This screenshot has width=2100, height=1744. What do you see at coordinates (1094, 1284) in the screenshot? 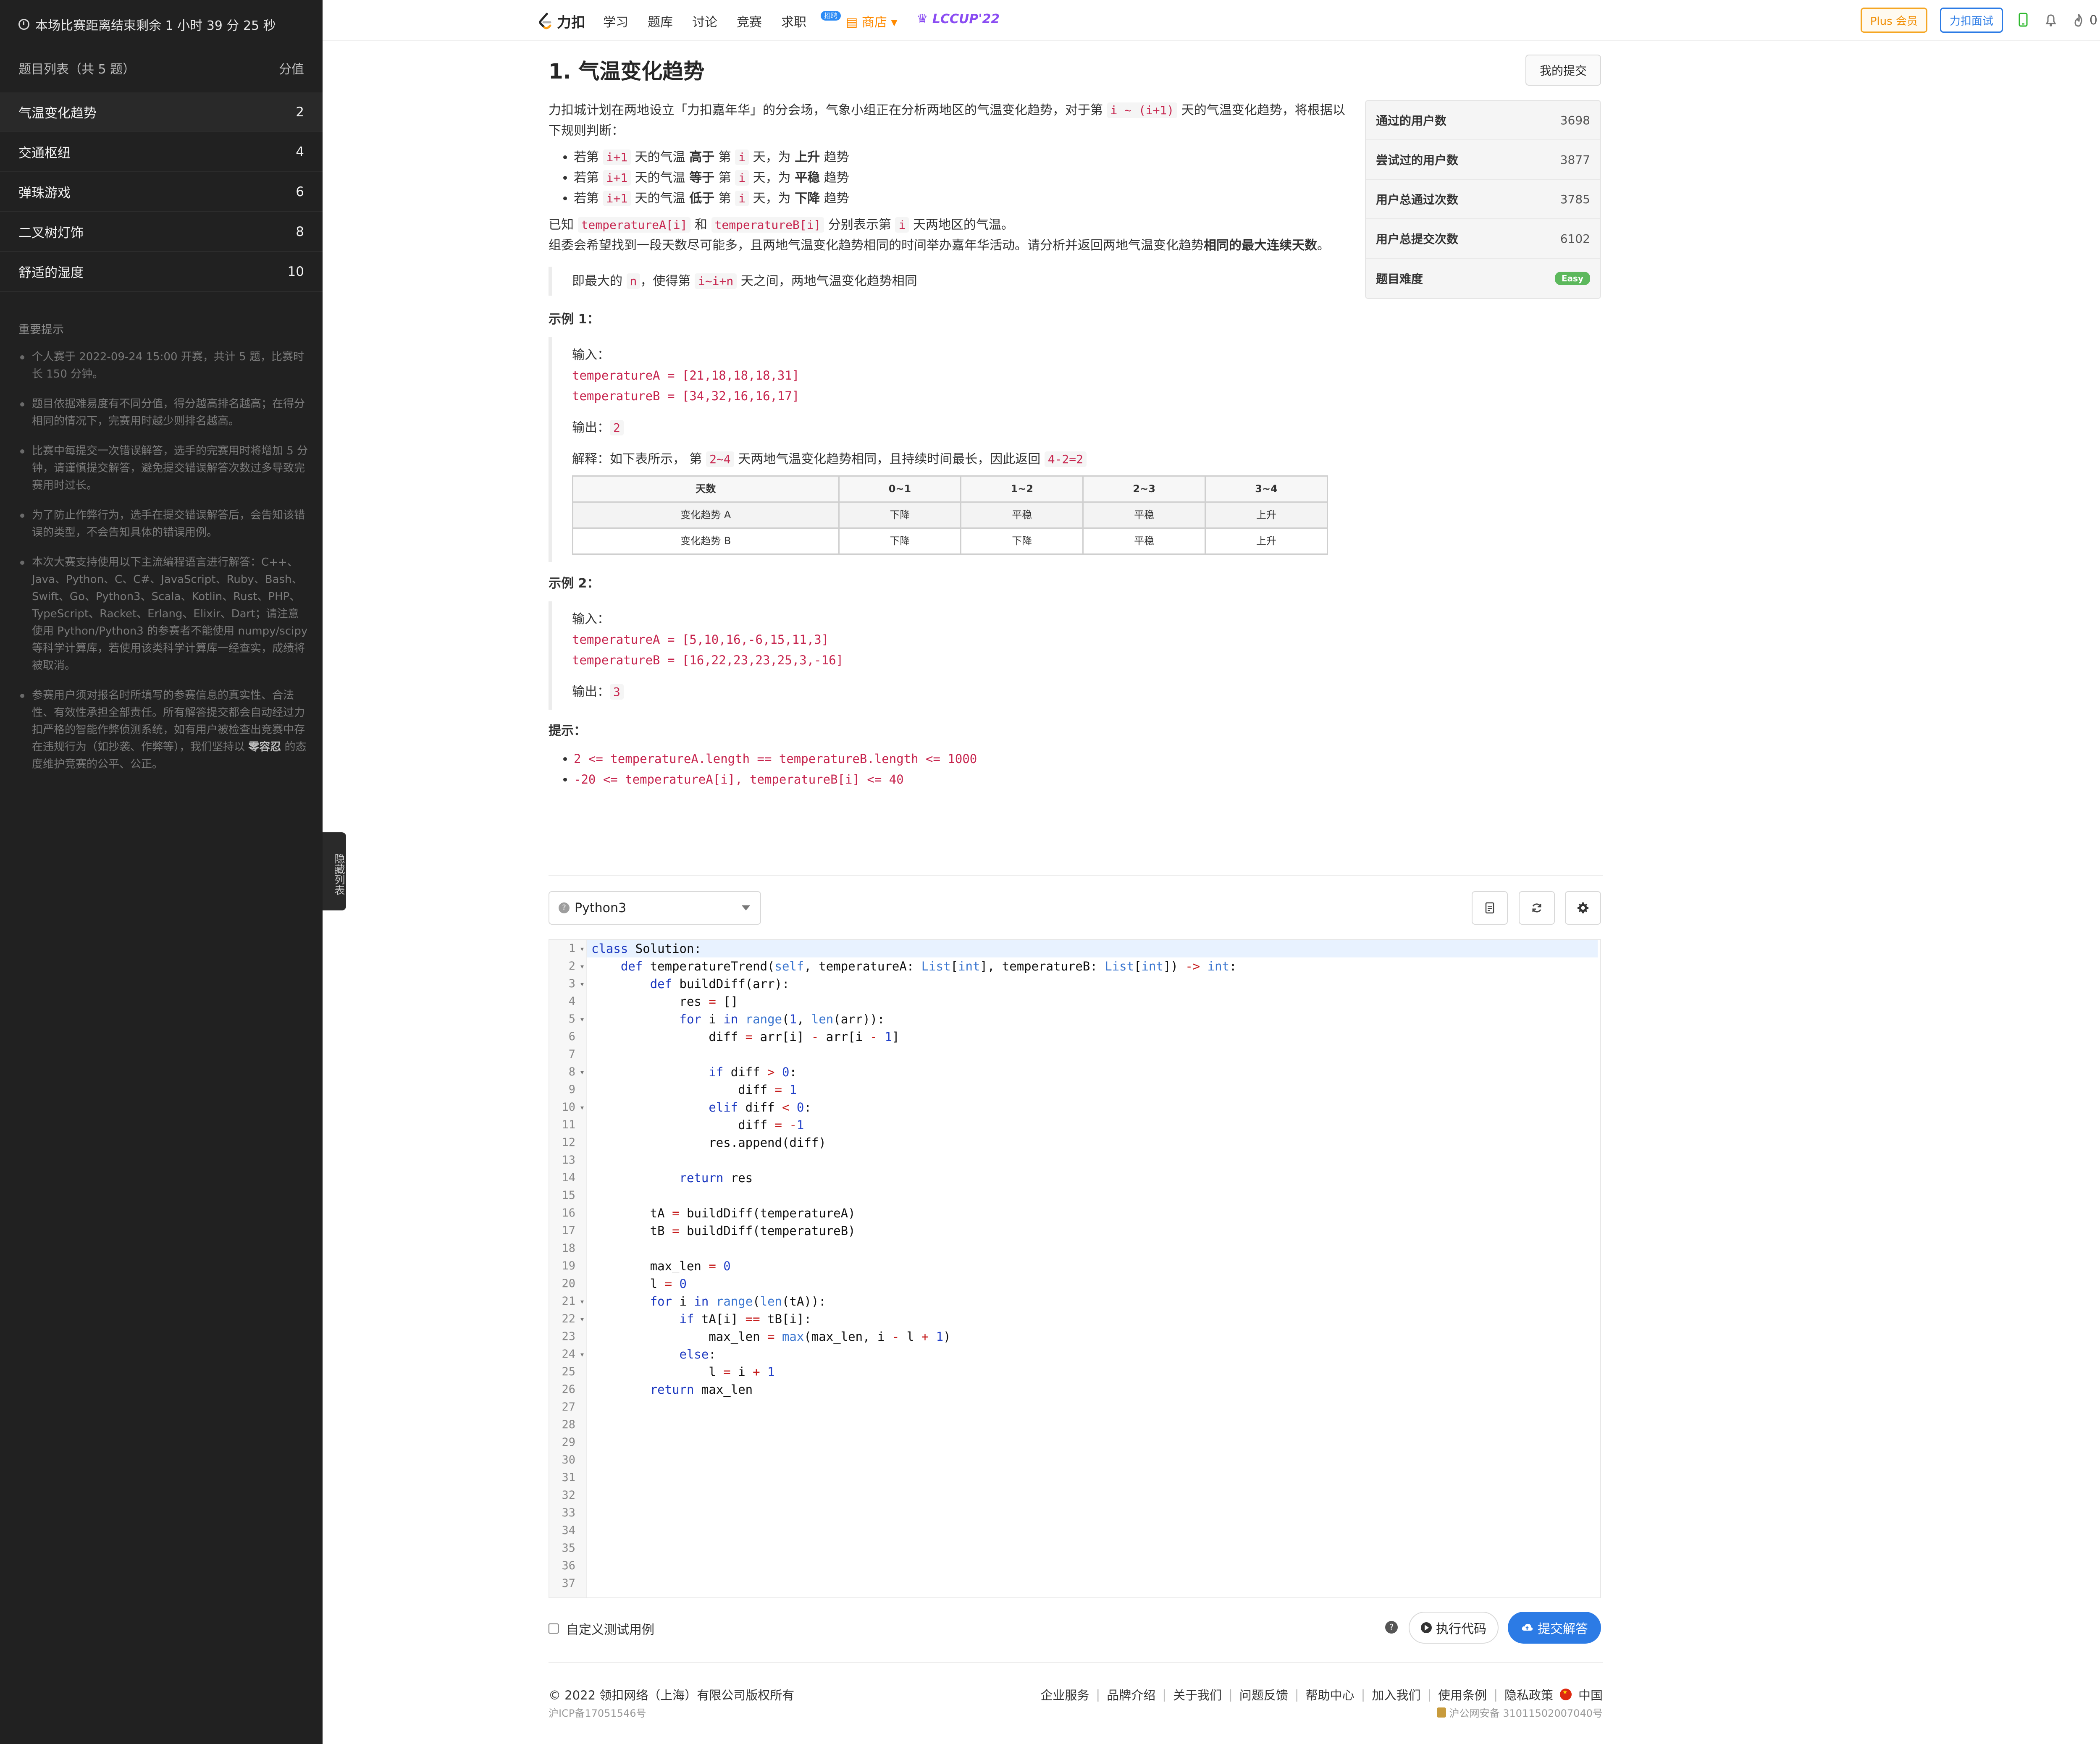
I see `code-line: l = 0` at bounding box center [1094, 1284].